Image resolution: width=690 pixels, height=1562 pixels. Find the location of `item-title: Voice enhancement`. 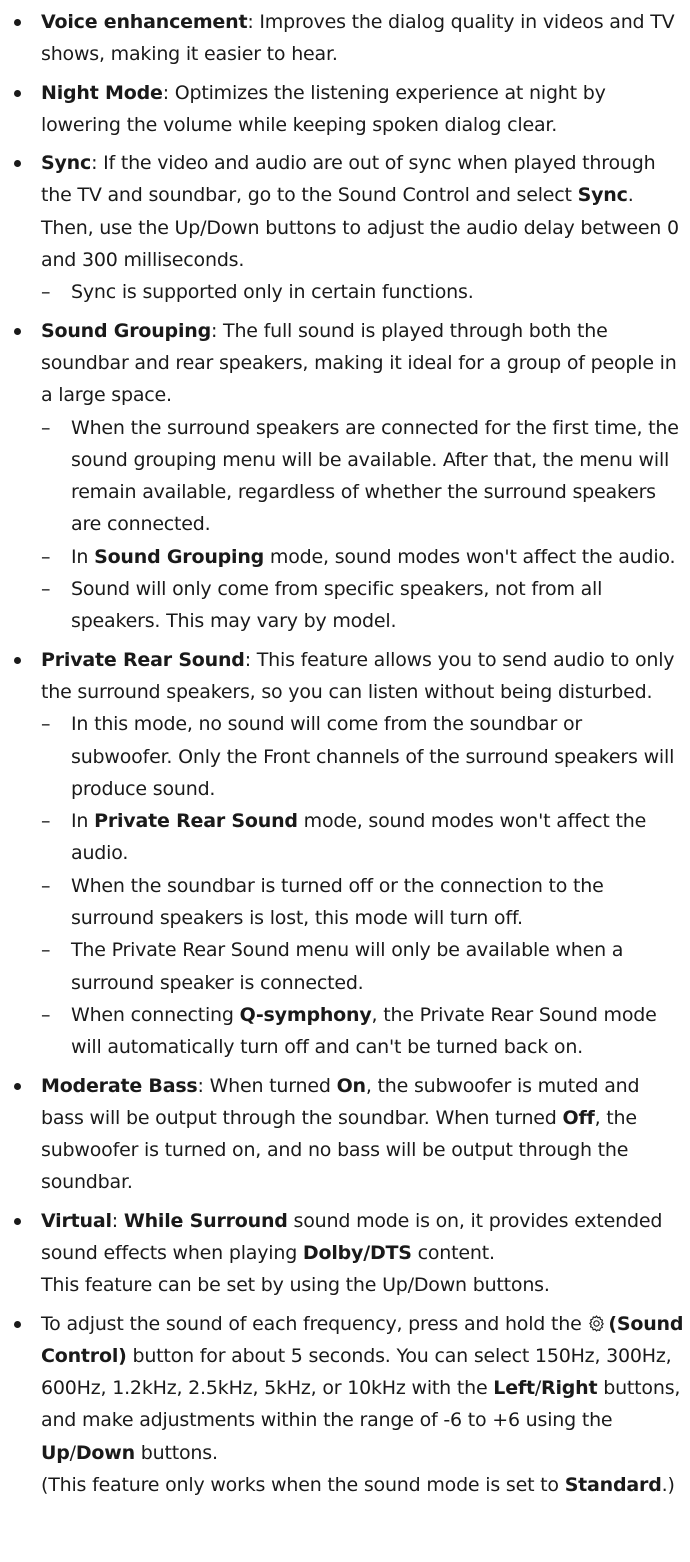

item-title: Voice enhancement is located at coordinates (144, 22).